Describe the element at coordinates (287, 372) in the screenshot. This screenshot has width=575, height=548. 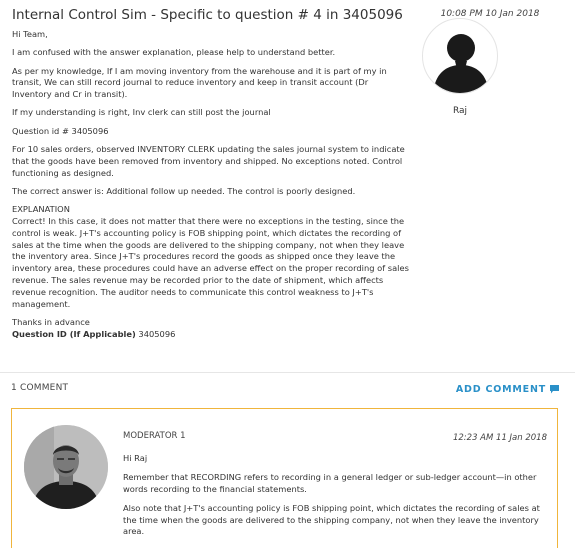
I see `divider` at that location.